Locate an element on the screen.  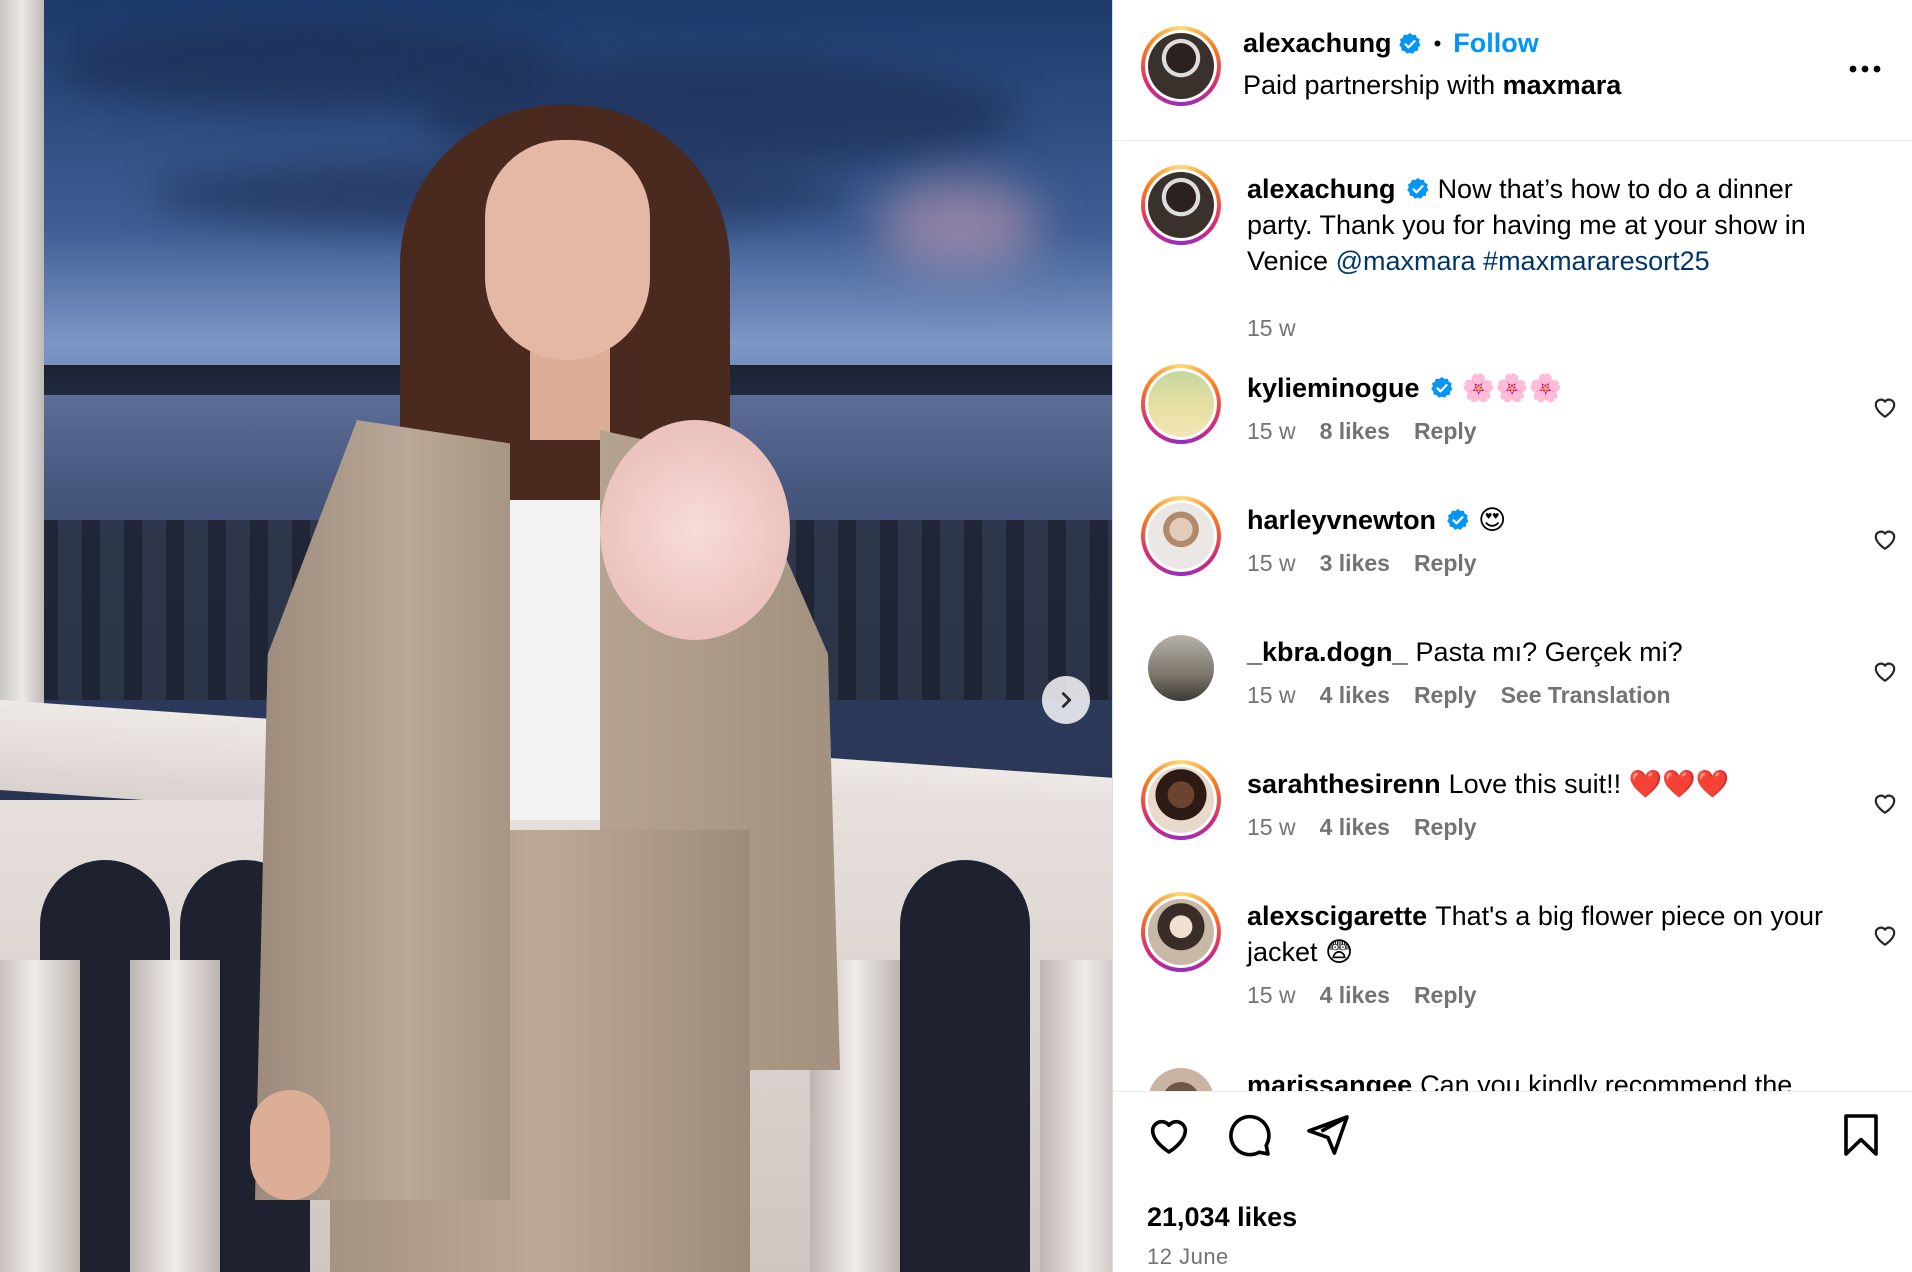
like-button is located at coordinates (1169, 1136).